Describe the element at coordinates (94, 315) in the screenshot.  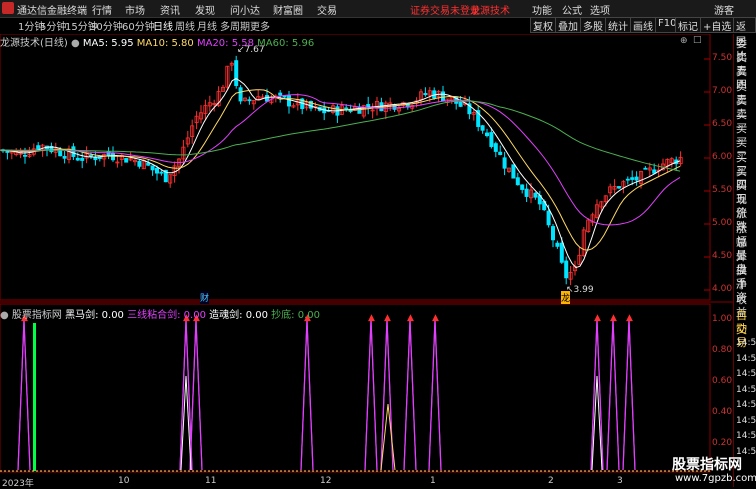
I see `heima-label: 黑马剑: 0.00` at that location.